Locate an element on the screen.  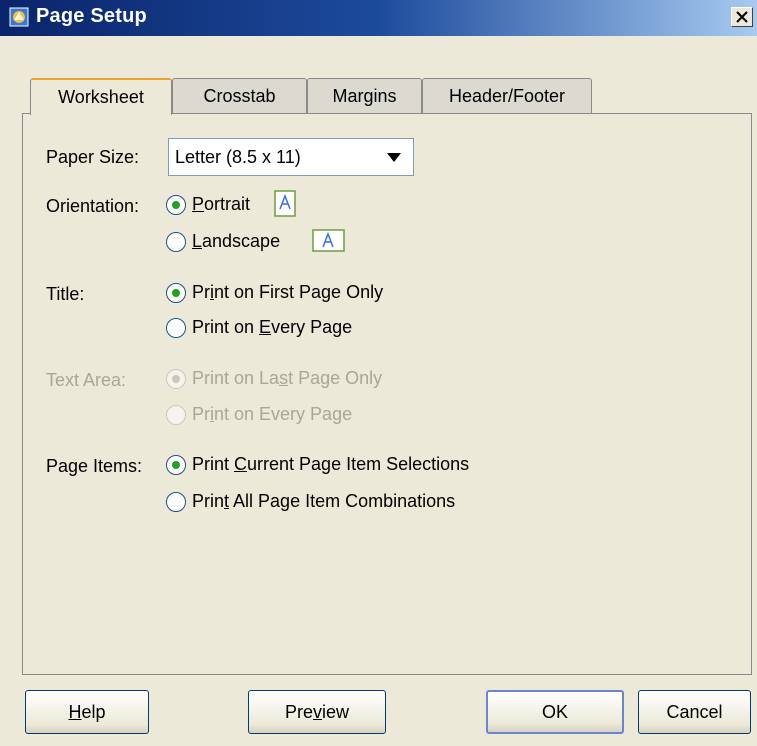
title-first-page-label: Print on First Page Only is located at coordinates (288, 292).